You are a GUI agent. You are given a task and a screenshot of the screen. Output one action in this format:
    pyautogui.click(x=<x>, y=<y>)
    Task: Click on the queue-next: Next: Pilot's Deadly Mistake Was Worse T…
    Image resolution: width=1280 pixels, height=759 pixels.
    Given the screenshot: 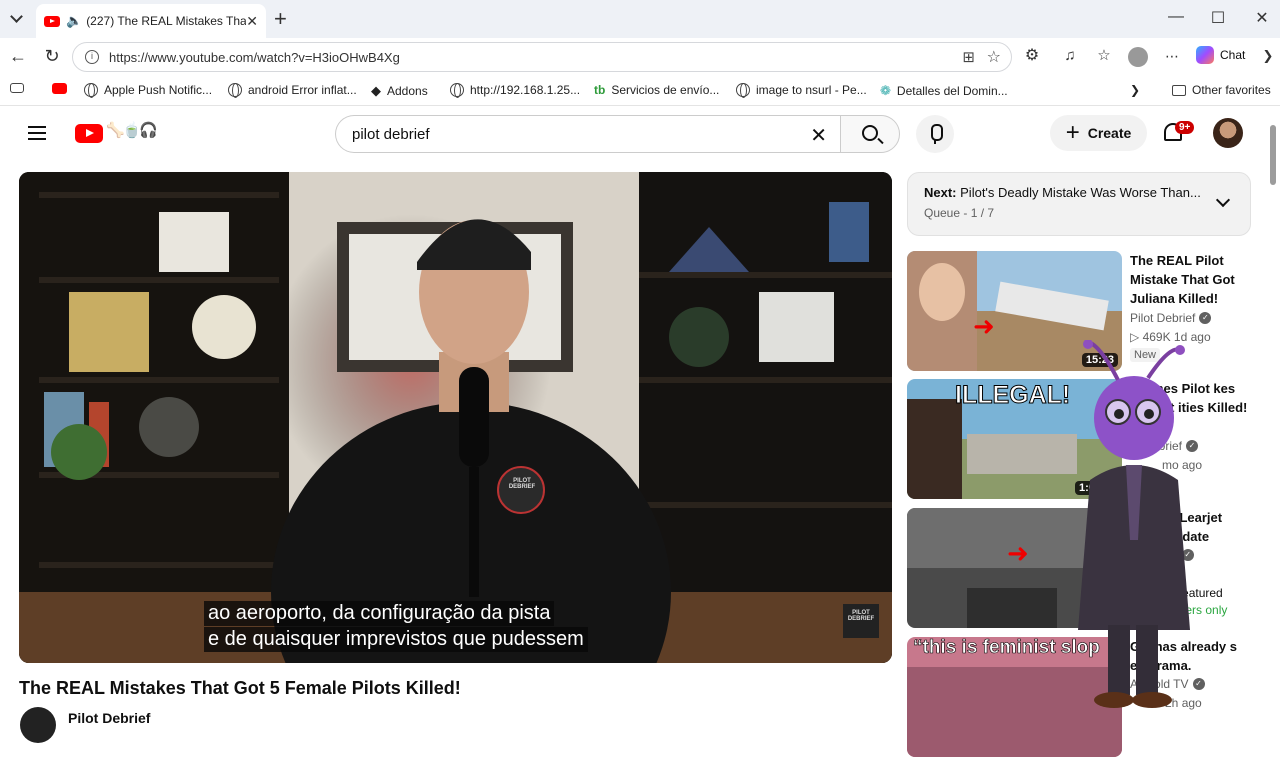 What is the action you would take?
    pyautogui.click(x=1079, y=192)
    